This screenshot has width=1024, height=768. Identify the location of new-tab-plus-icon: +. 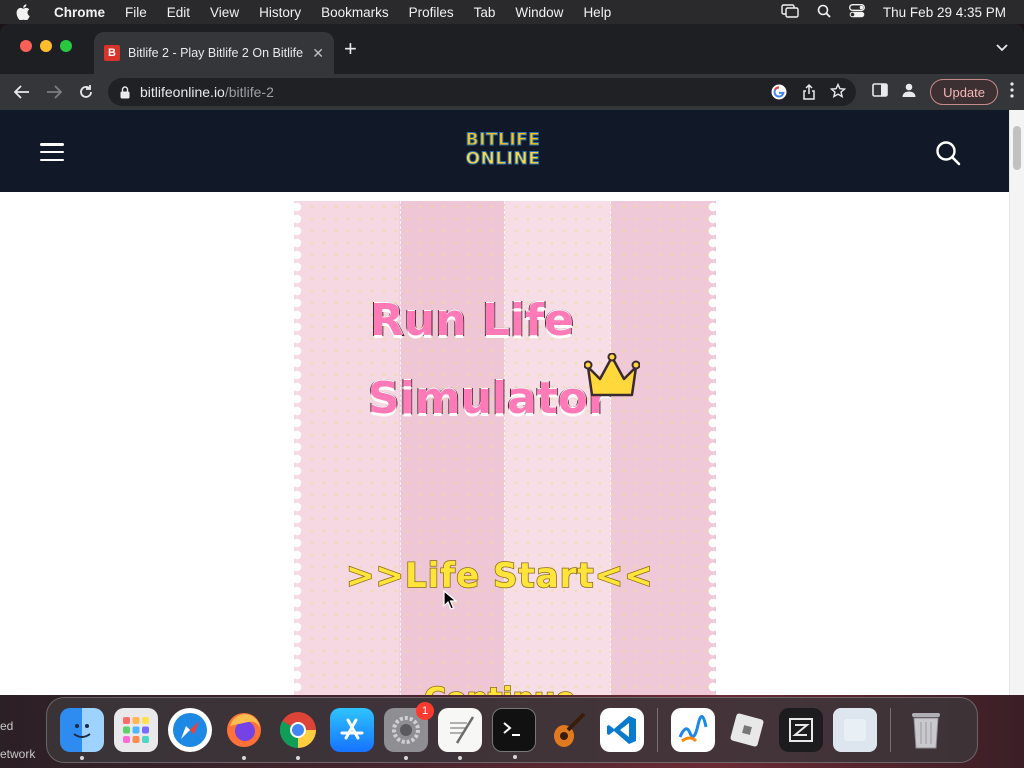
(350, 49).